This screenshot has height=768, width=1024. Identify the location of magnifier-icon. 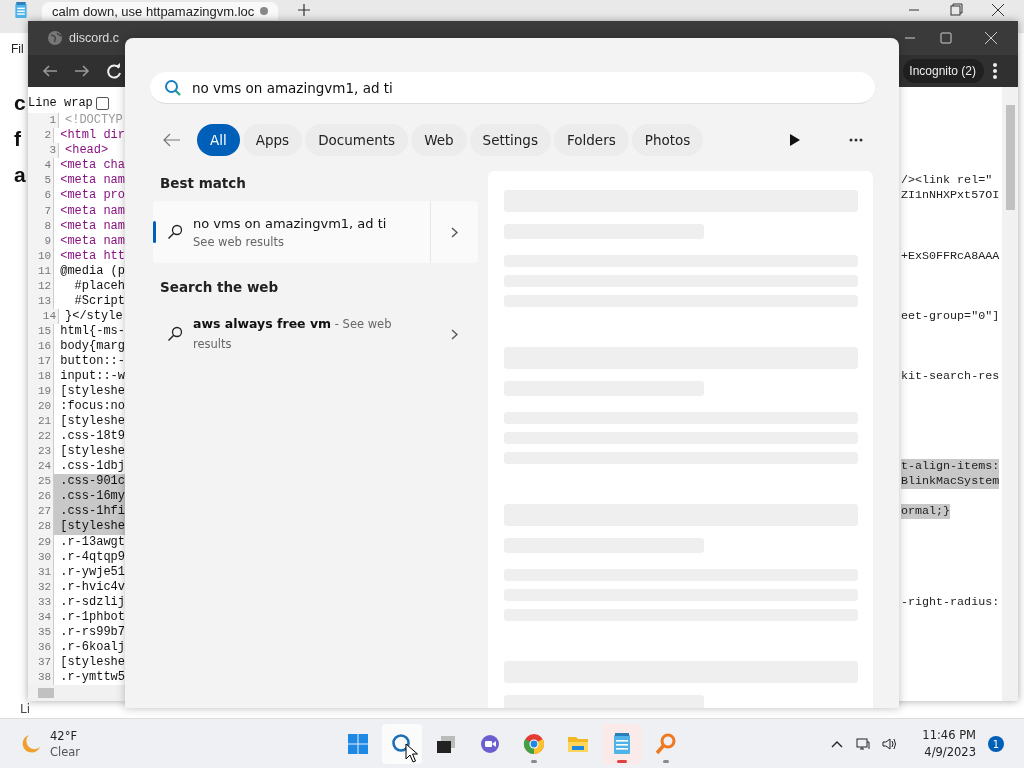
(666, 744).